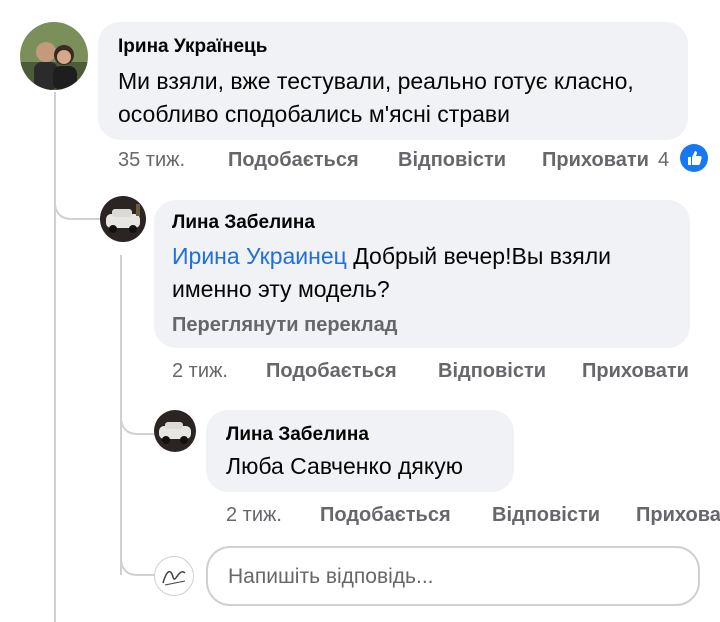  I want to click on thread-line-main, so click(55, 357).